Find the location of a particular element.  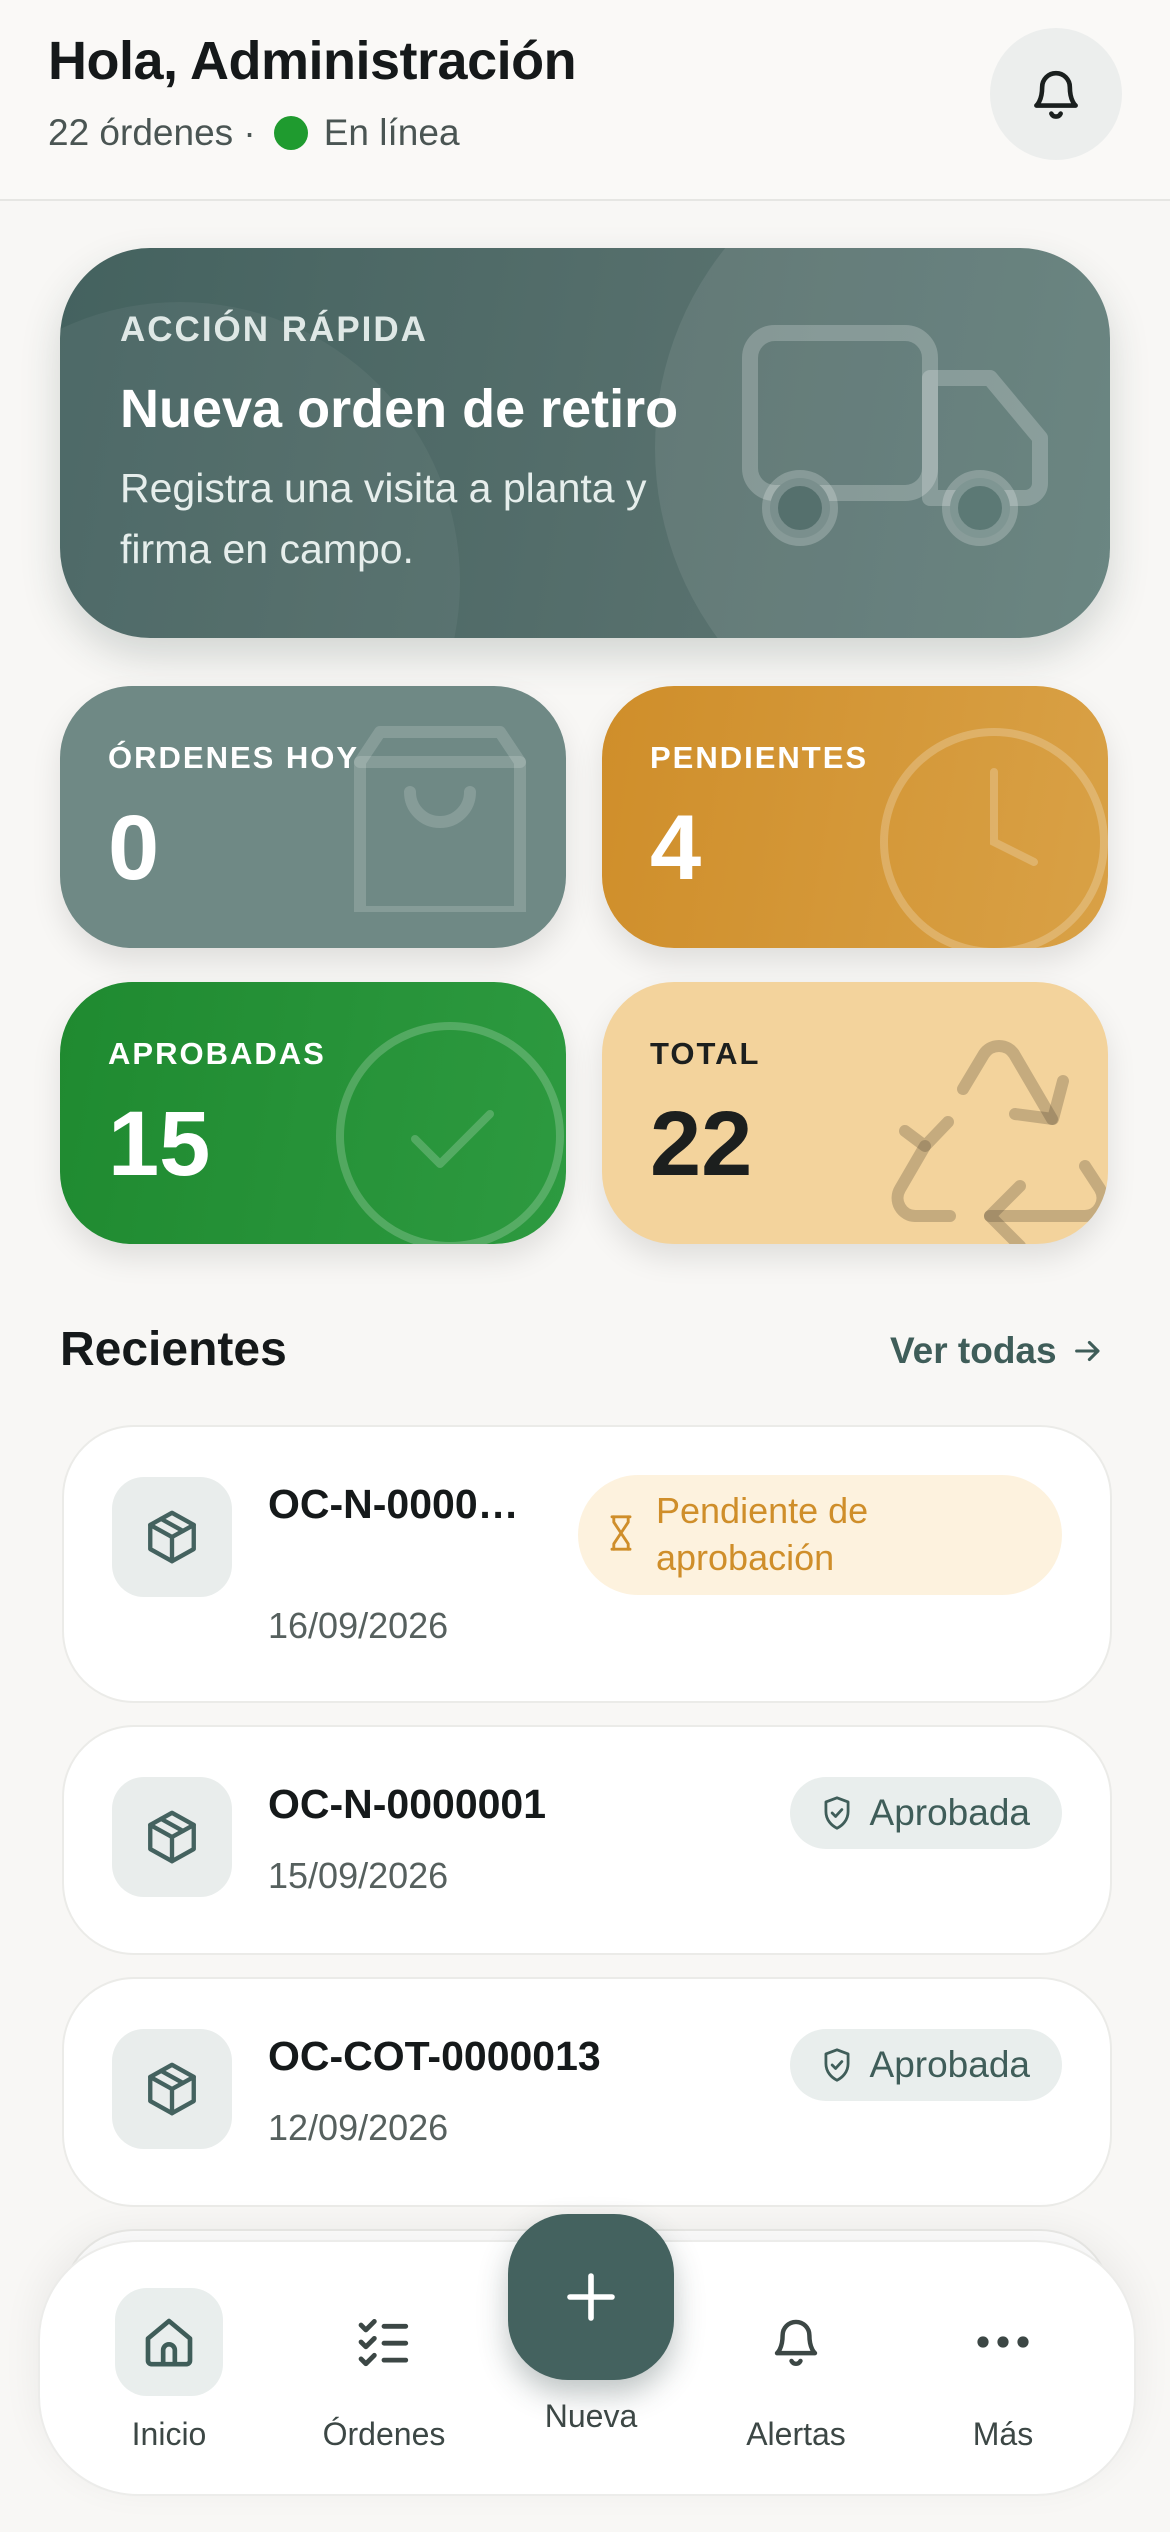

nav-label: Órdenes is located at coordinates (384, 2434).